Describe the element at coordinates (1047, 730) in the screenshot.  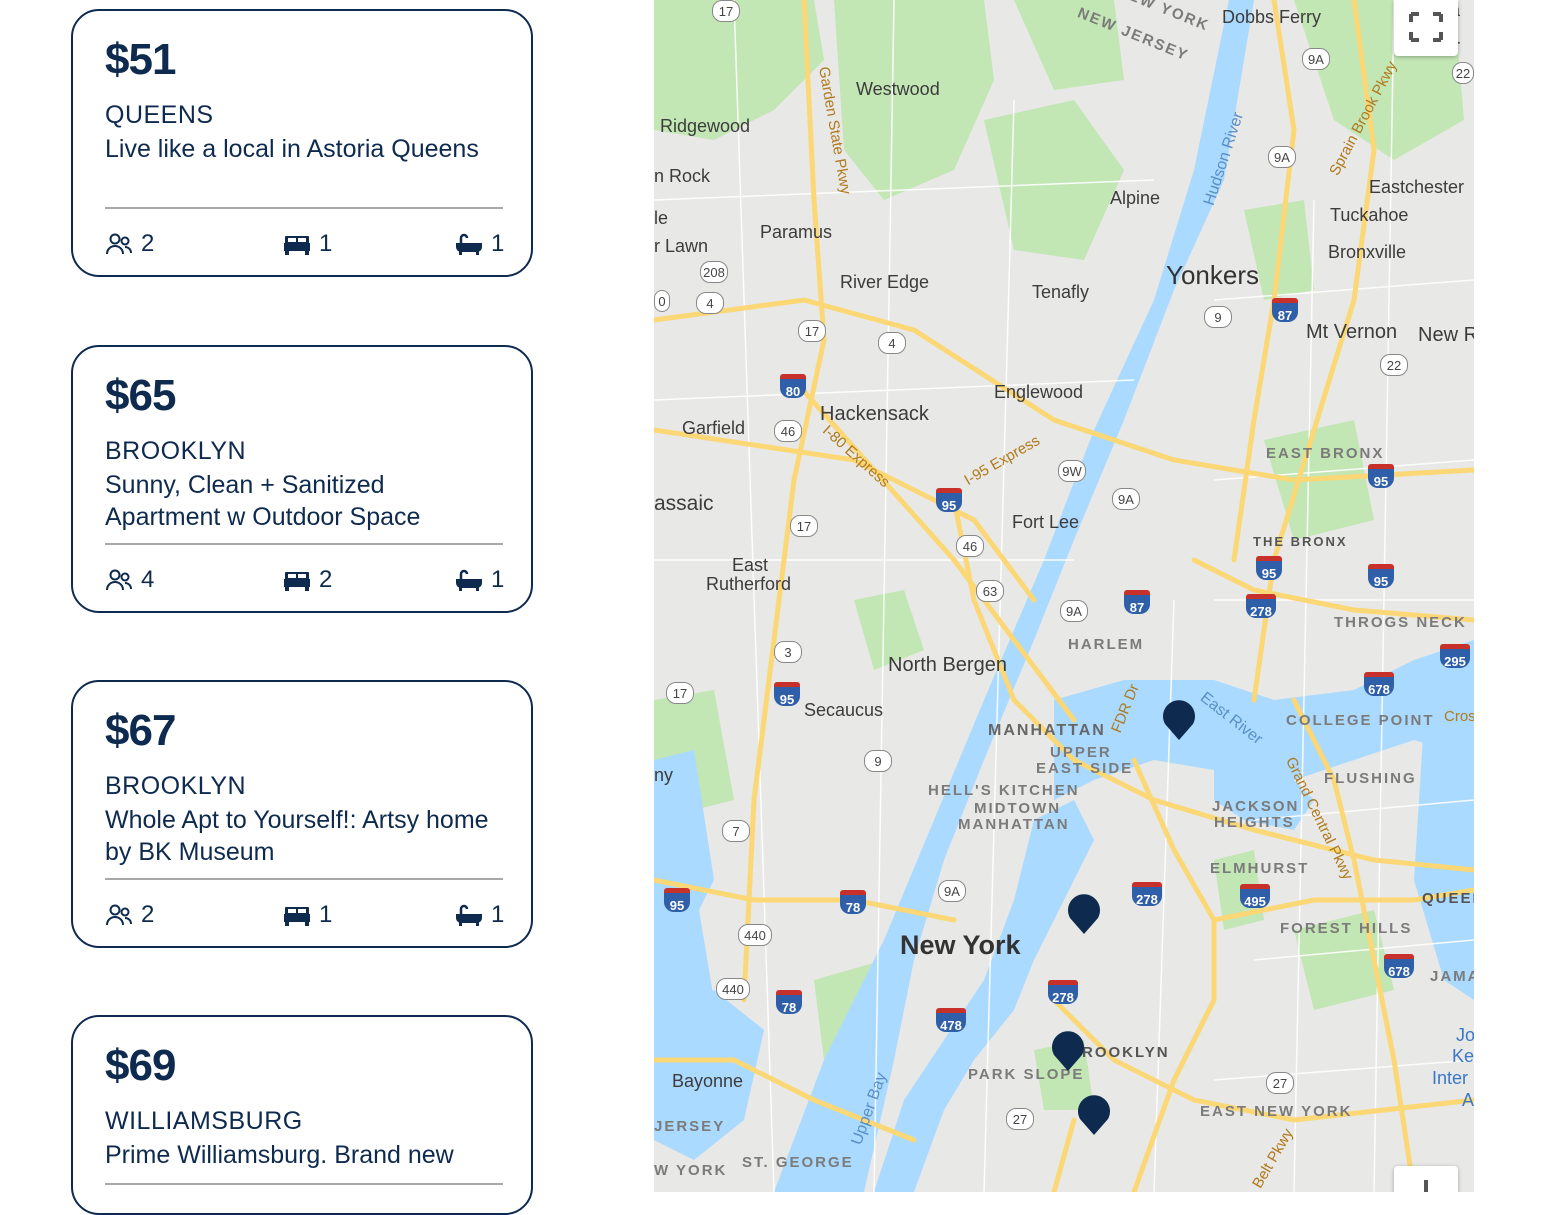
I see `map-label-manhattan: MANHATTAN` at that location.